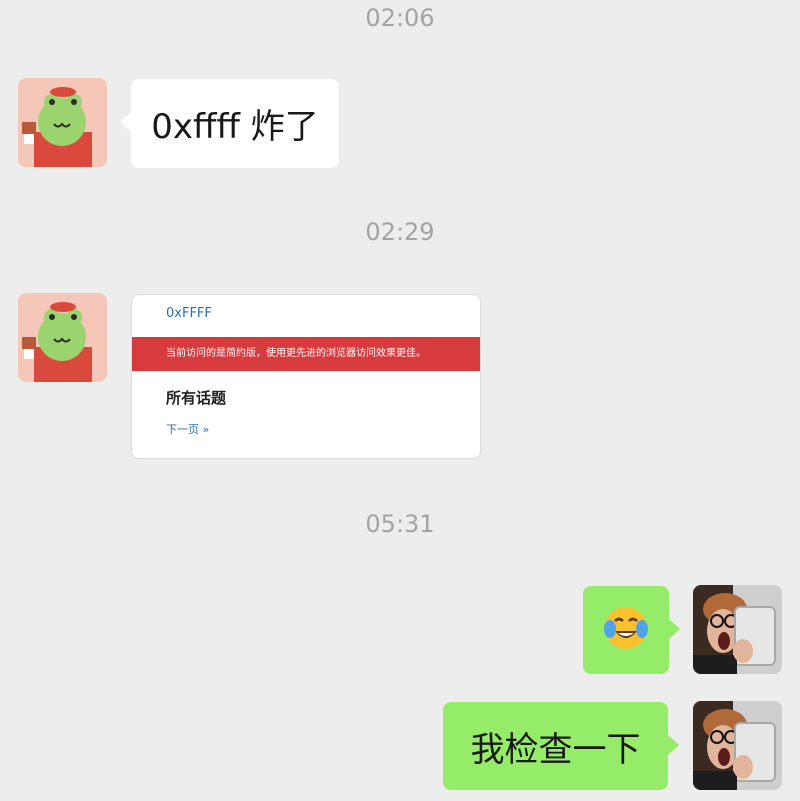  I want to click on card-next-page-link: 下一页 », so click(187, 429).